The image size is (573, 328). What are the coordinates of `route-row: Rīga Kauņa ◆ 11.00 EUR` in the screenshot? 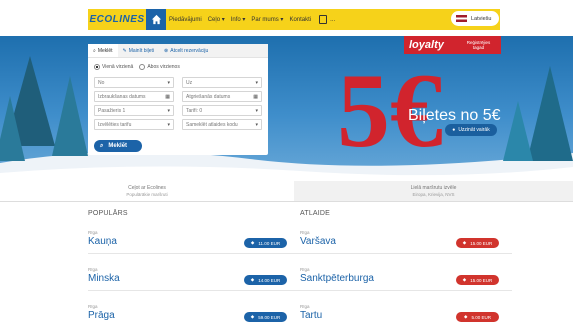 It's located at (194, 235).